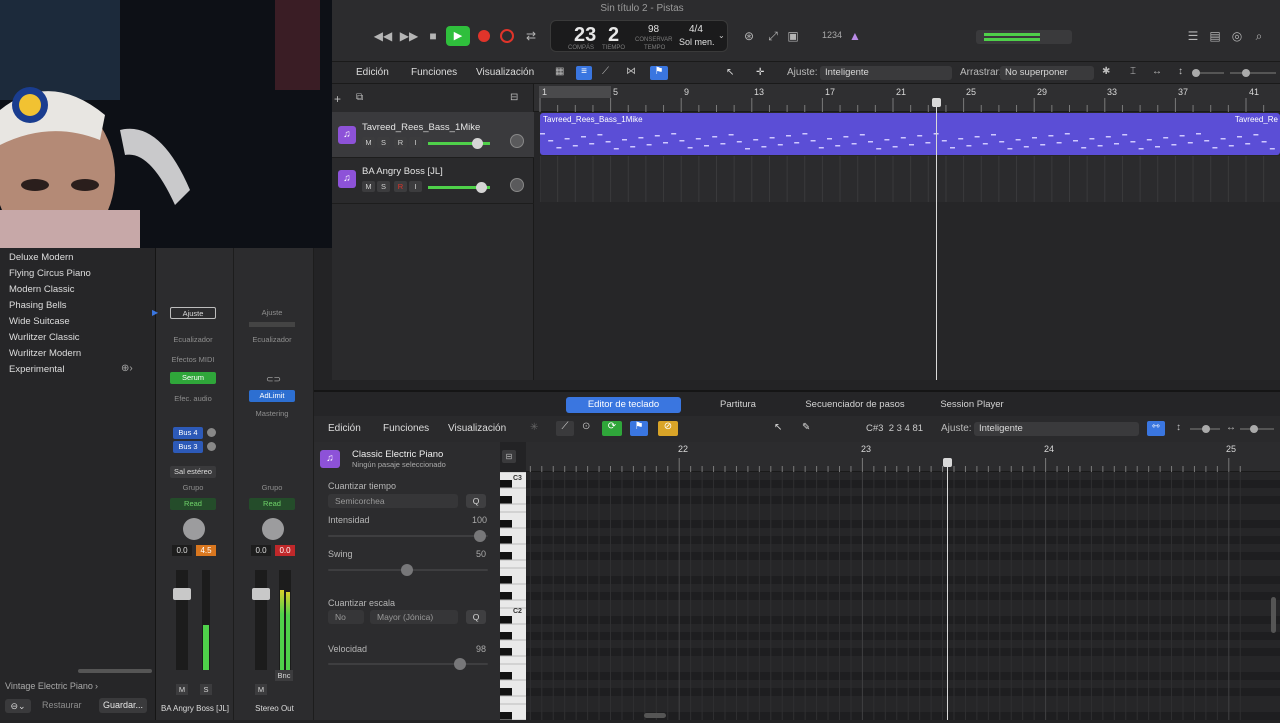 Image resolution: width=1280 pixels, height=723 pixels. What do you see at coordinates (563, 73) in the screenshot?
I see `grid-icon: ▦` at bounding box center [563, 73].